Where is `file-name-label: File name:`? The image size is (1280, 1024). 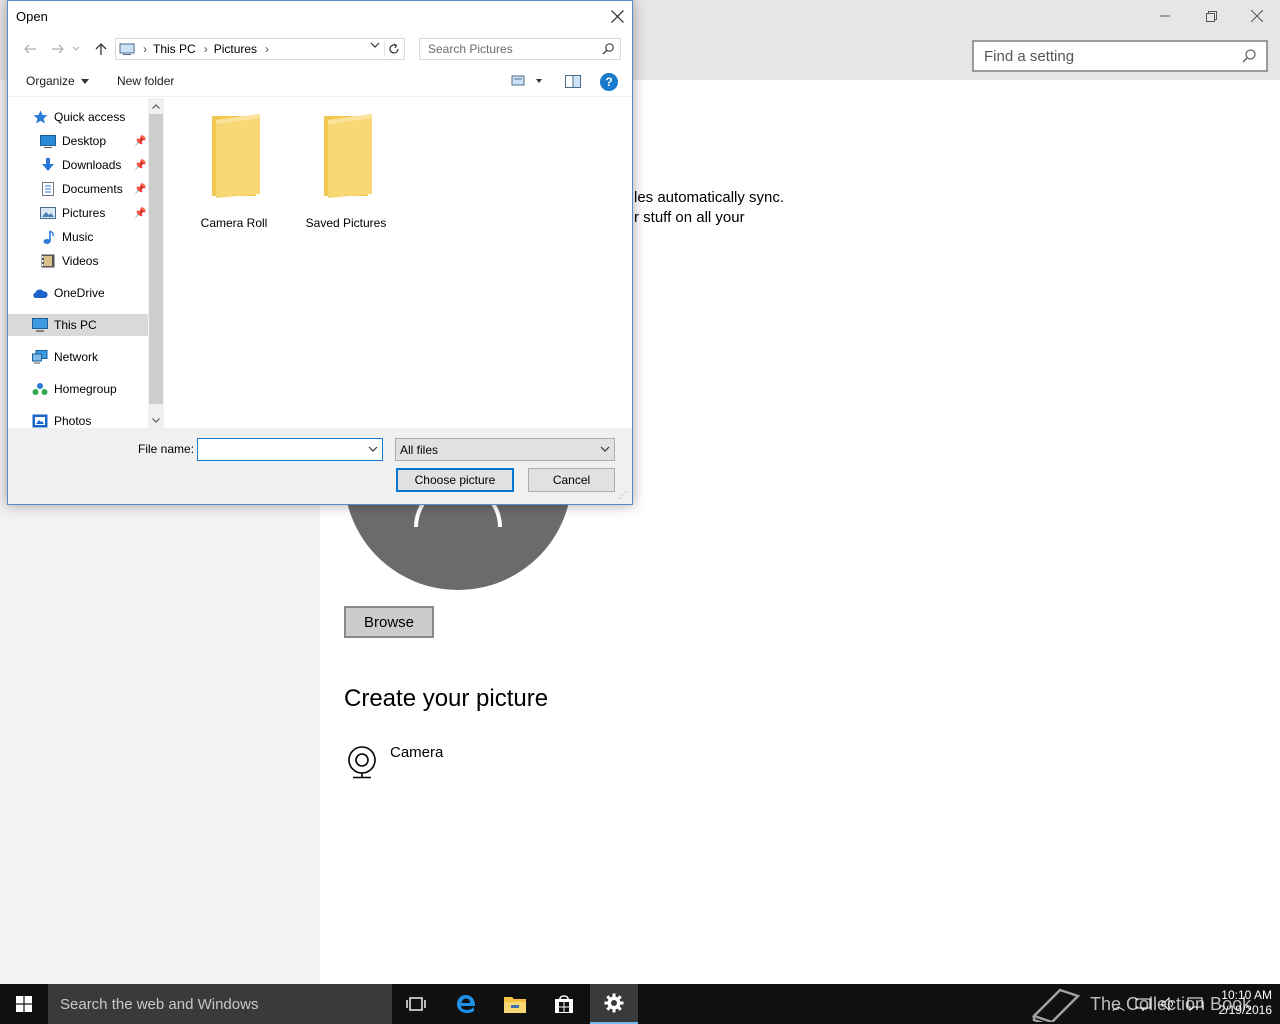 file-name-label: File name: is located at coordinates (166, 449).